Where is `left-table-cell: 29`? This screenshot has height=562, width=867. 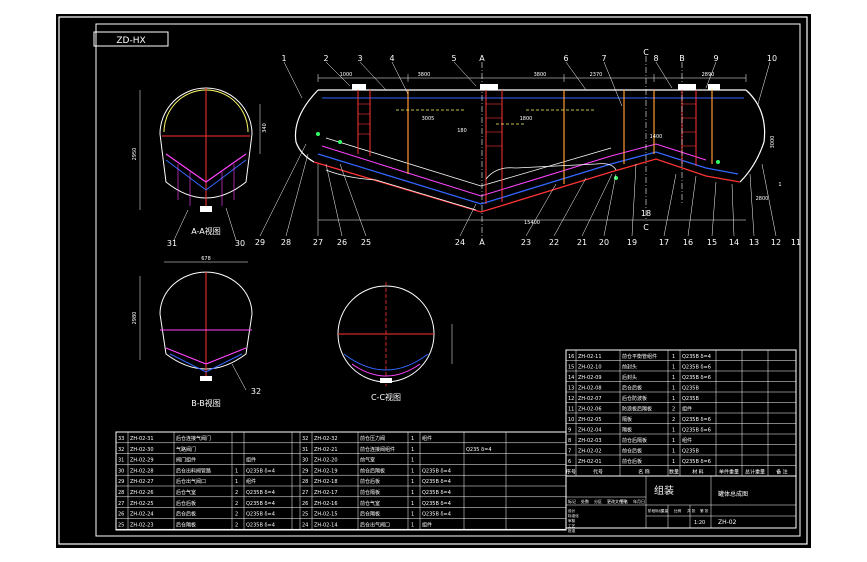 left-table-cell: 29 is located at coordinates (121, 482).